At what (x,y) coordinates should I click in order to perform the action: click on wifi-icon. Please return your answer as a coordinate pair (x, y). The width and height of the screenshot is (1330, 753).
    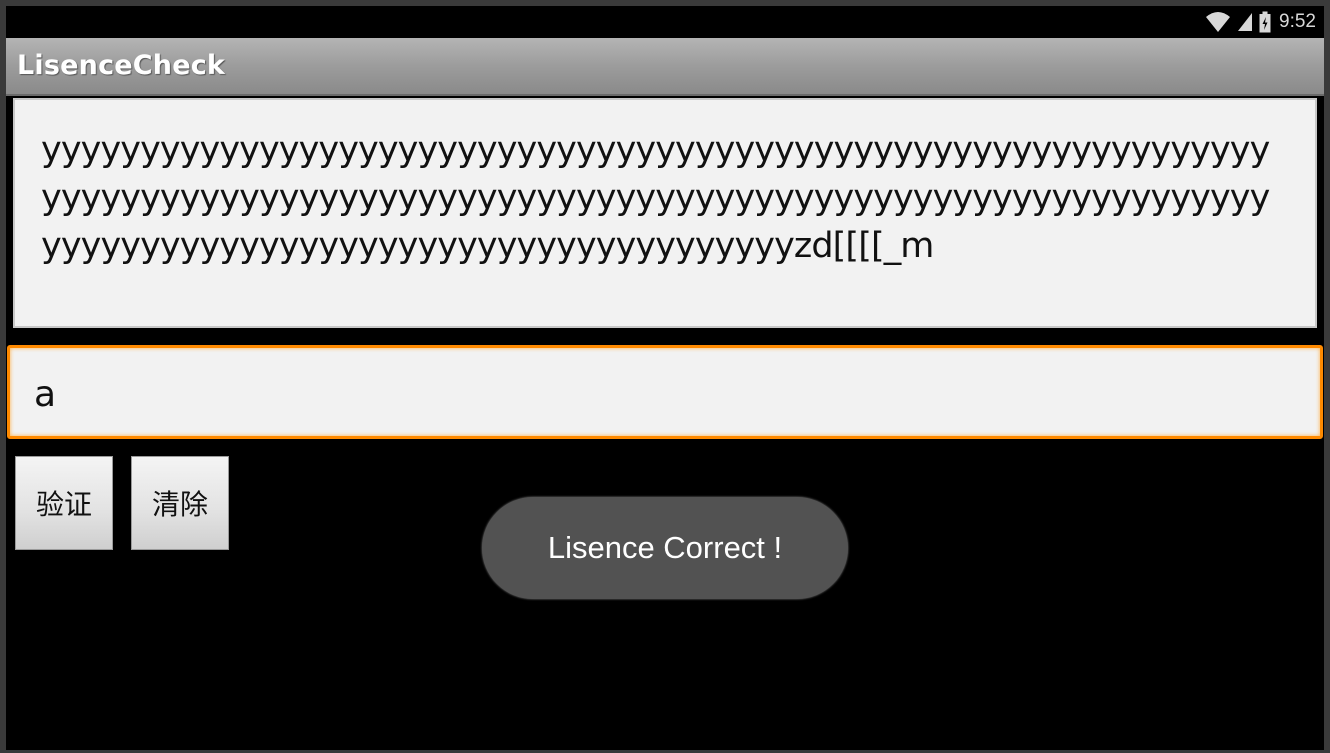
    Looking at the image, I should click on (1218, 22).